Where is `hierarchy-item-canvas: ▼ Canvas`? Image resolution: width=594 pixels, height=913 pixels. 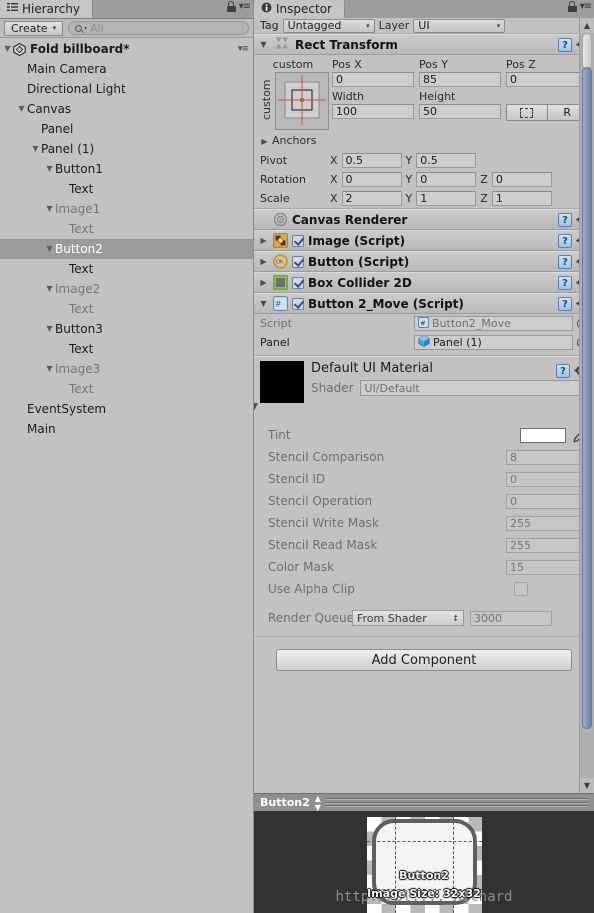
hierarchy-item-canvas: ▼ Canvas is located at coordinates (126, 109).